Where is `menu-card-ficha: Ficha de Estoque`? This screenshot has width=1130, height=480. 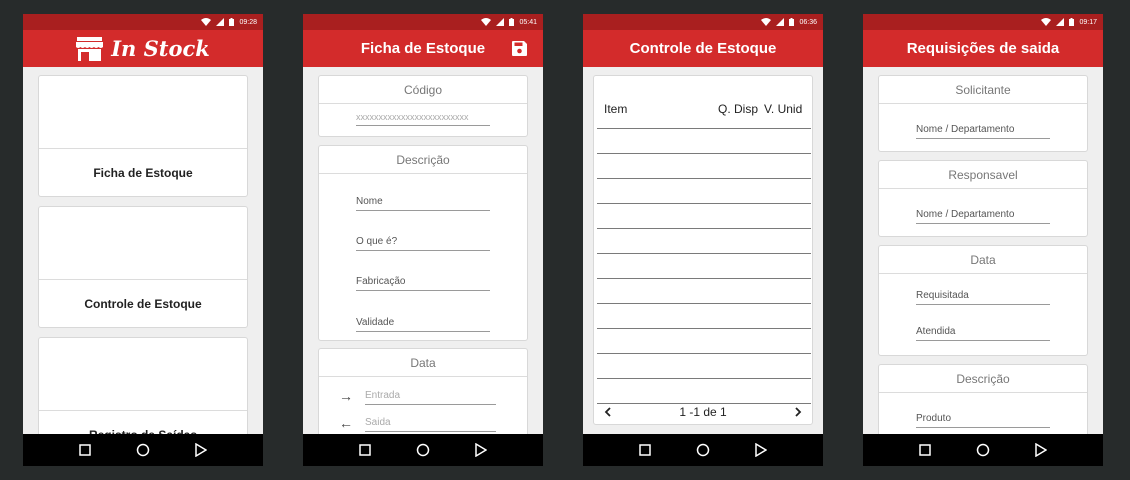 menu-card-ficha: Ficha de Estoque is located at coordinates (143, 136).